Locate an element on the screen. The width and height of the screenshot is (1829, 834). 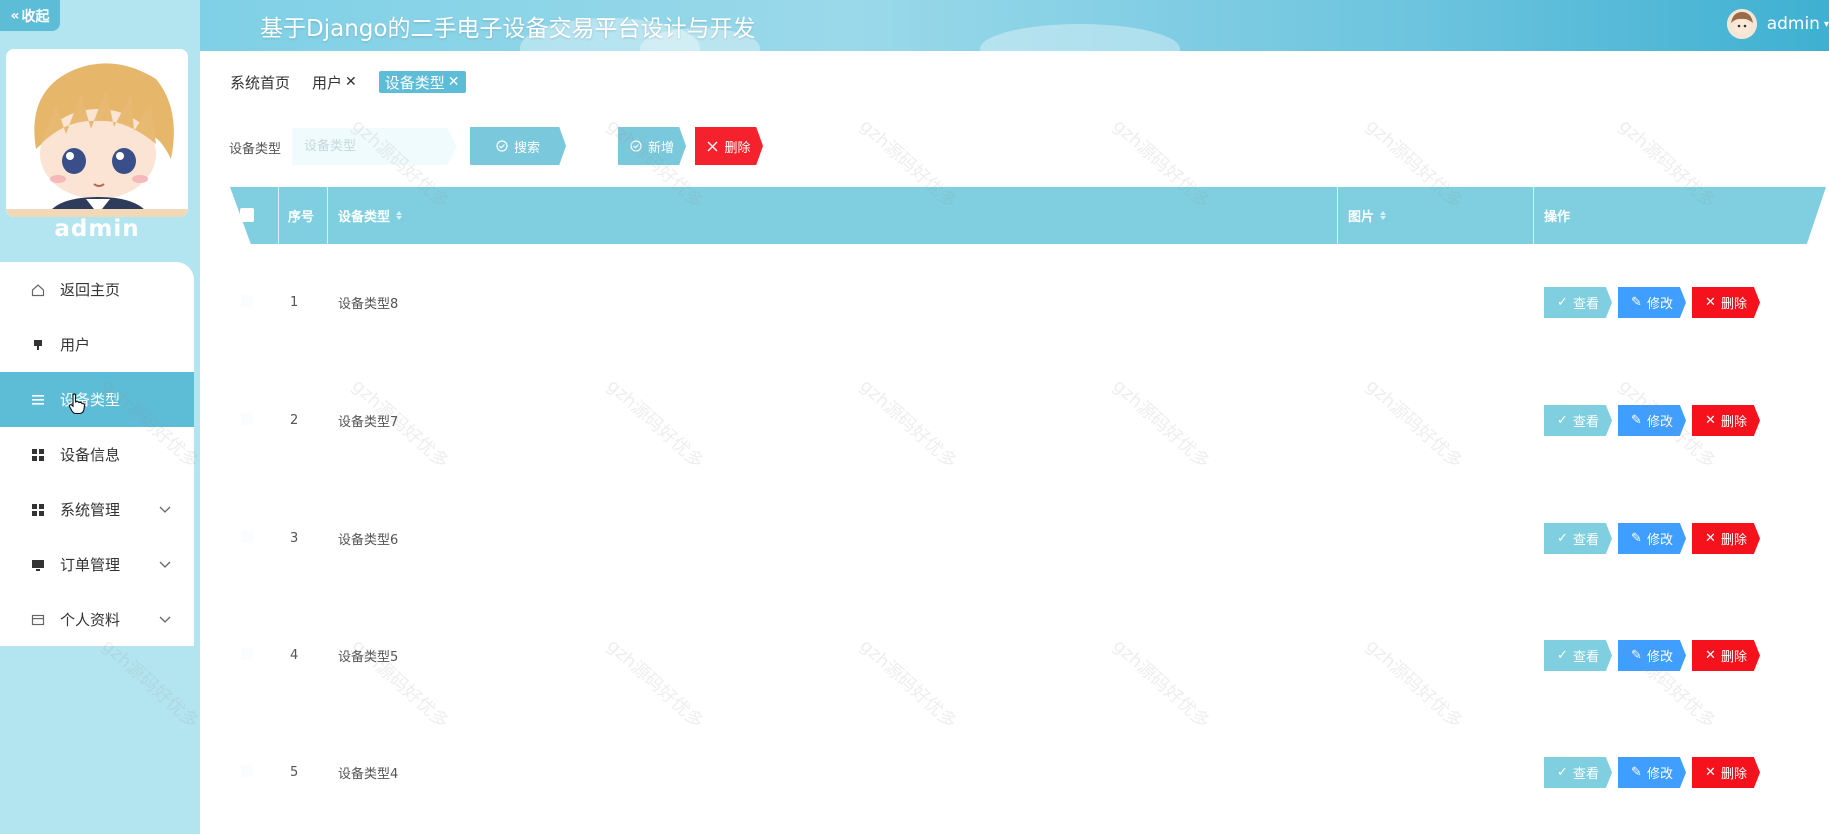
tab-label: 设备类型 is located at coordinates (414, 82).